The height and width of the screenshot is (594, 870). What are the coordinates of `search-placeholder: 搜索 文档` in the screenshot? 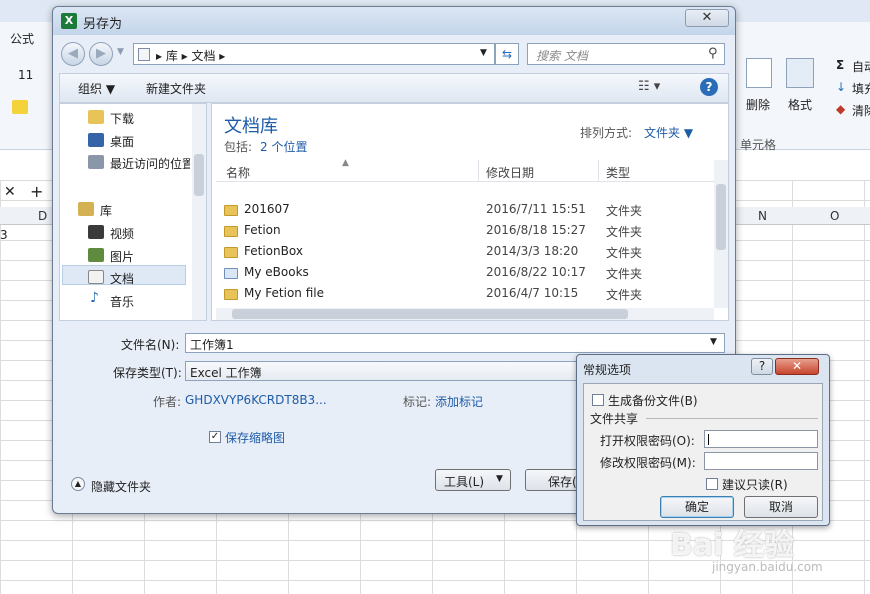 It's located at (562, 56).